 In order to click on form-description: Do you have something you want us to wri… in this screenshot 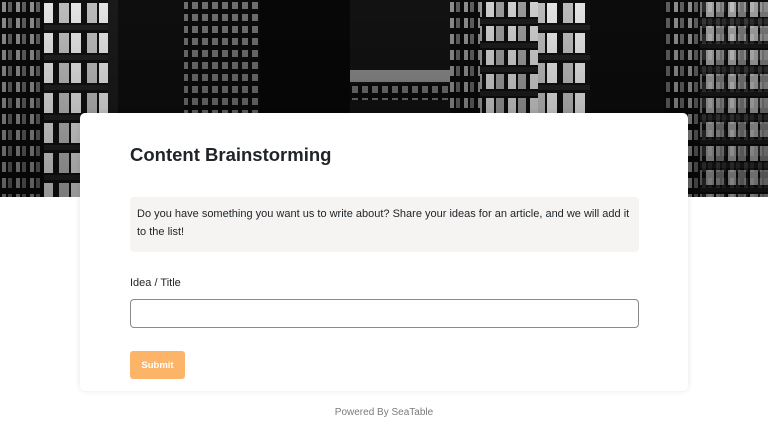, I will do `click(384, 224)`.